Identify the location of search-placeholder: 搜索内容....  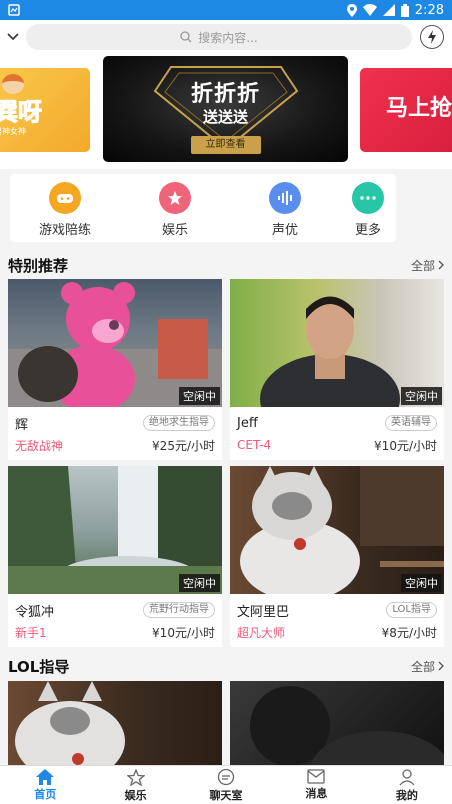
(228, 37).